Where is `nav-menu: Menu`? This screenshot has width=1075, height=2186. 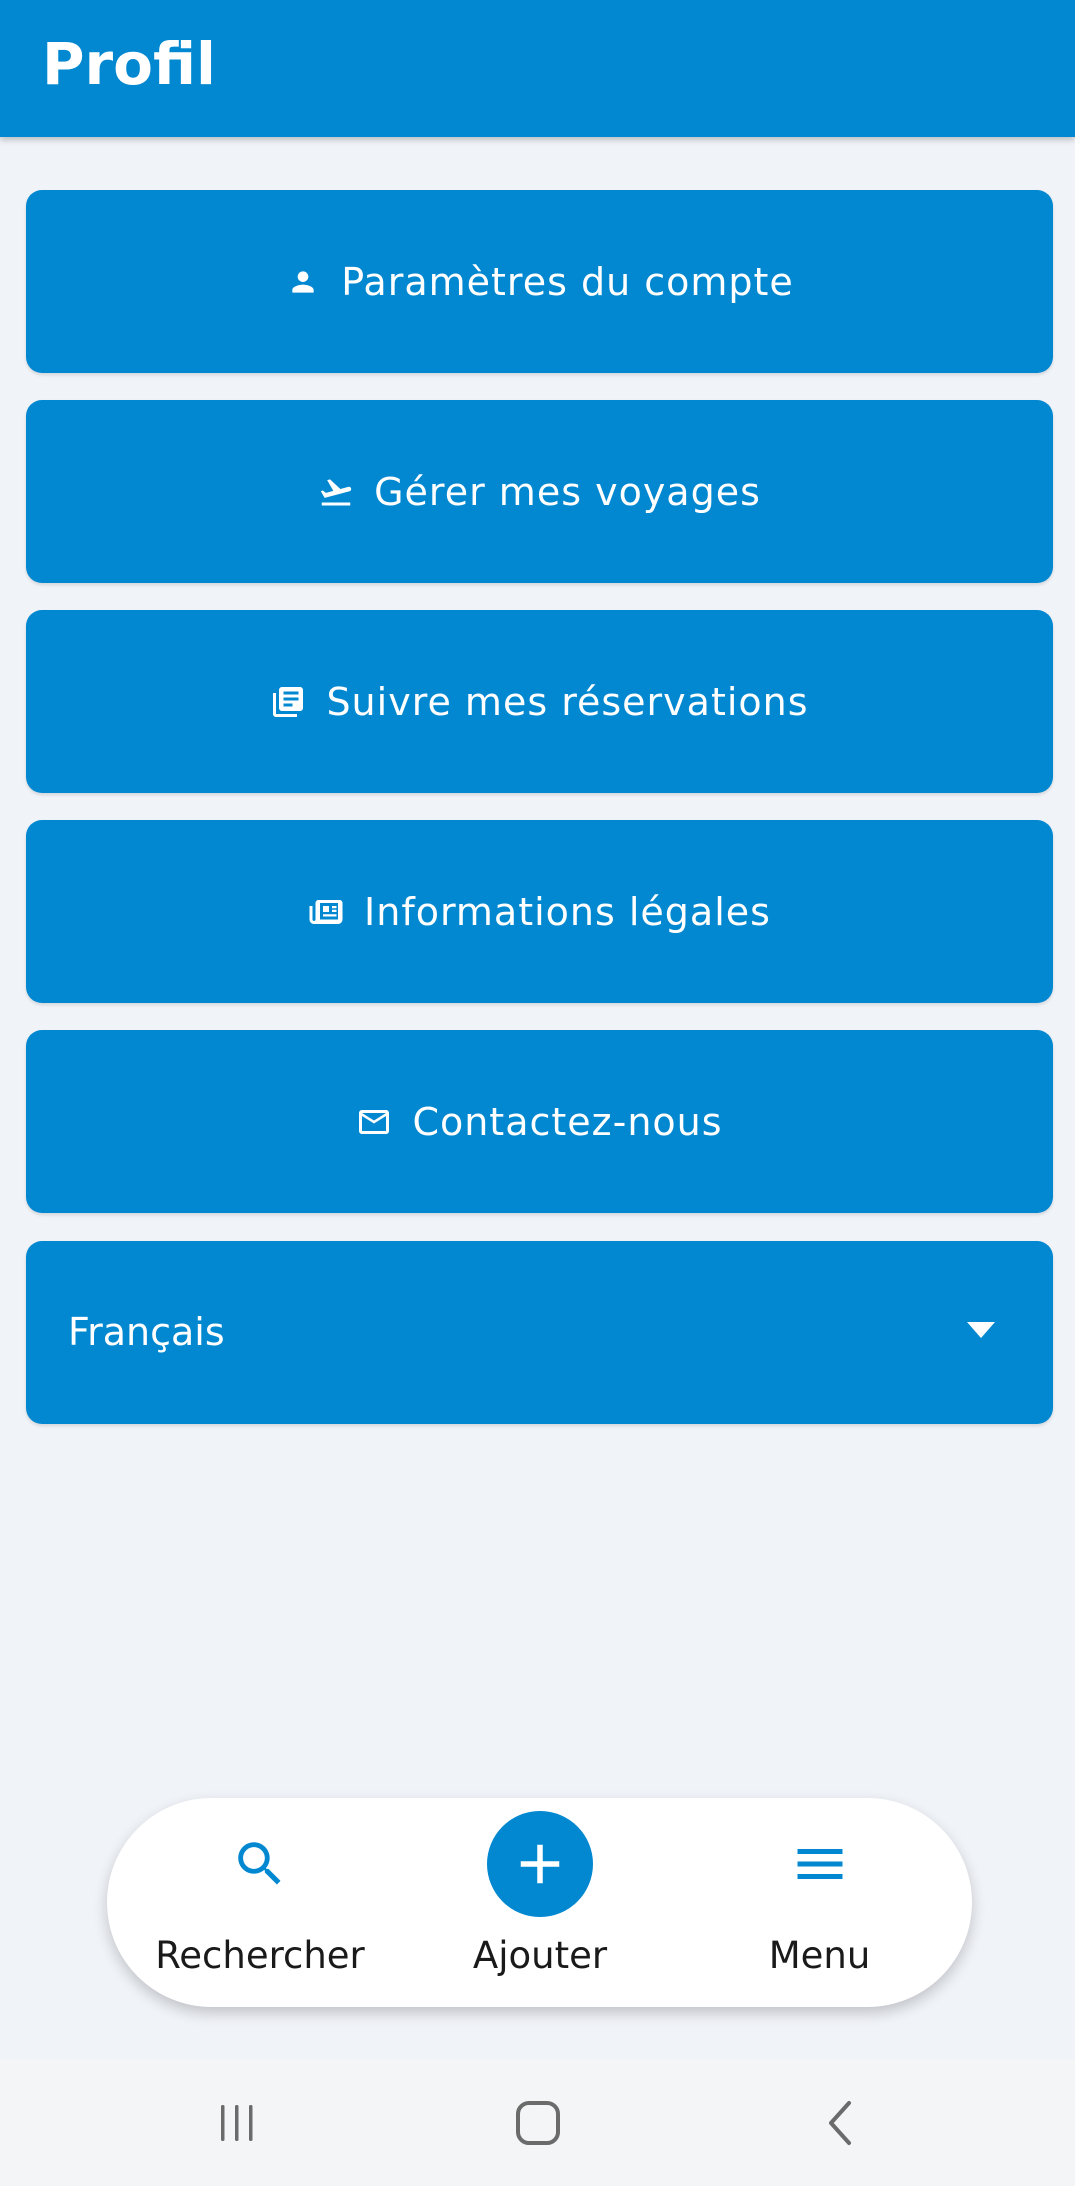
nav-menu: Menu is located at coordinates (819, 1902).